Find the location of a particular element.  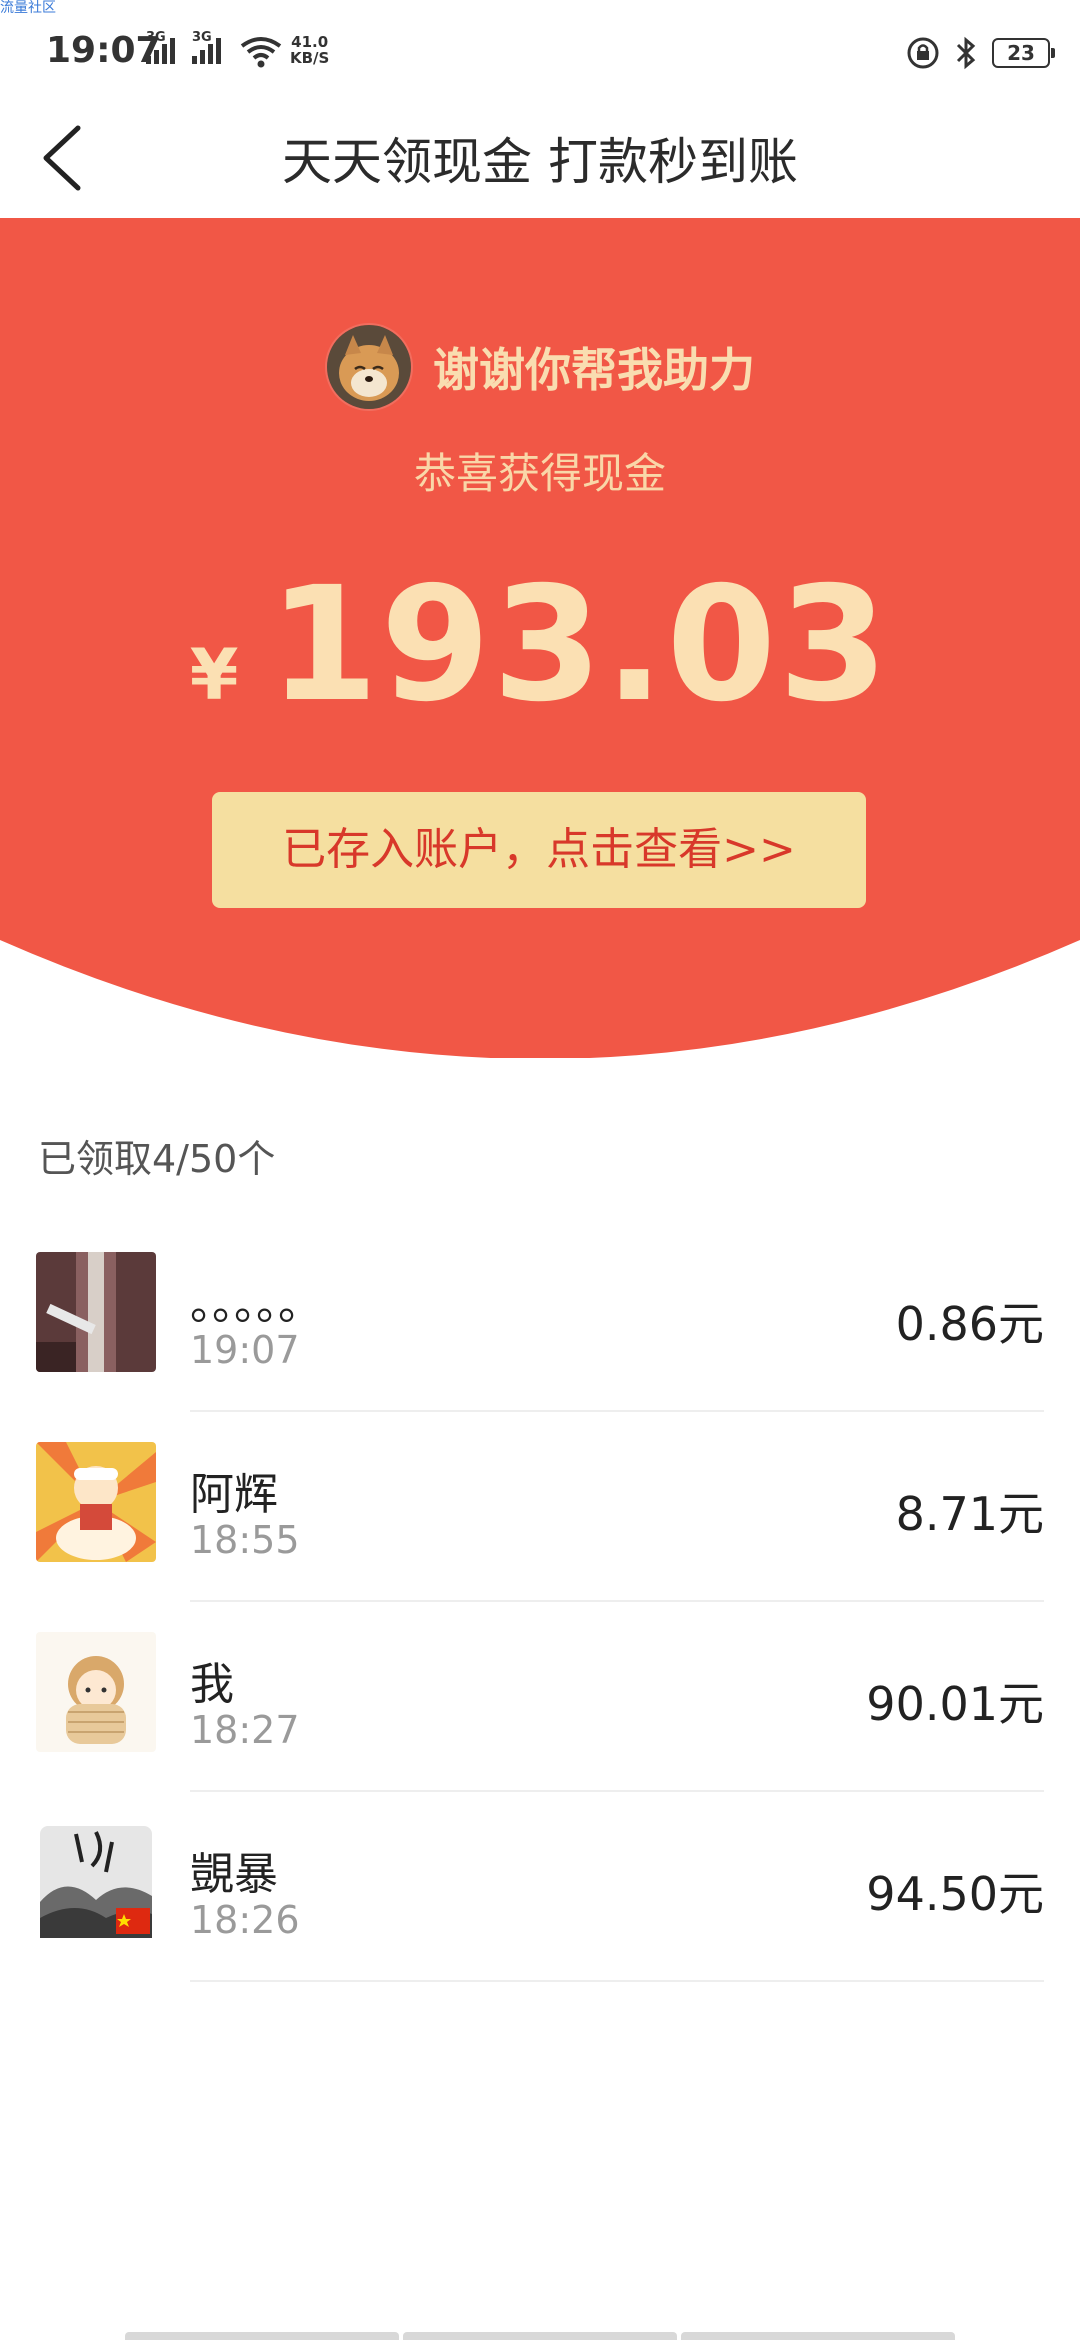

shiba-avatar-image is located at coordinates (369, 367).